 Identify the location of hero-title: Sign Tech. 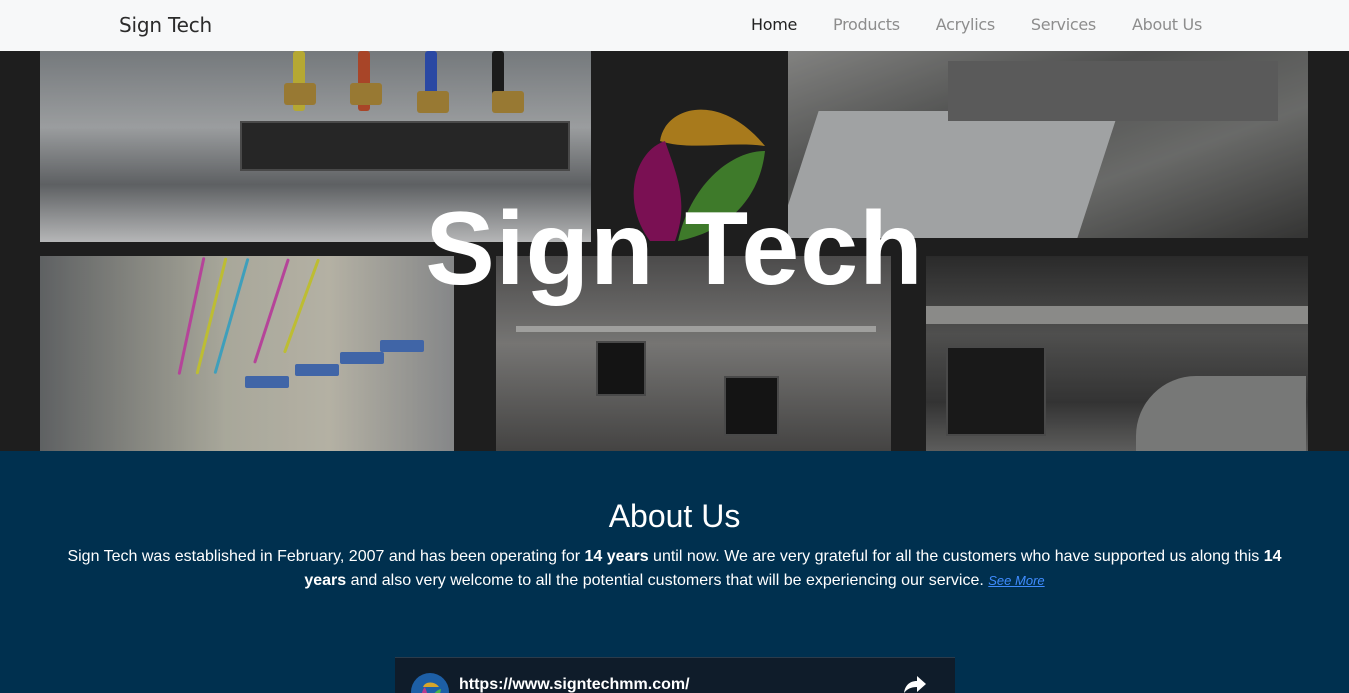
(674, 249).